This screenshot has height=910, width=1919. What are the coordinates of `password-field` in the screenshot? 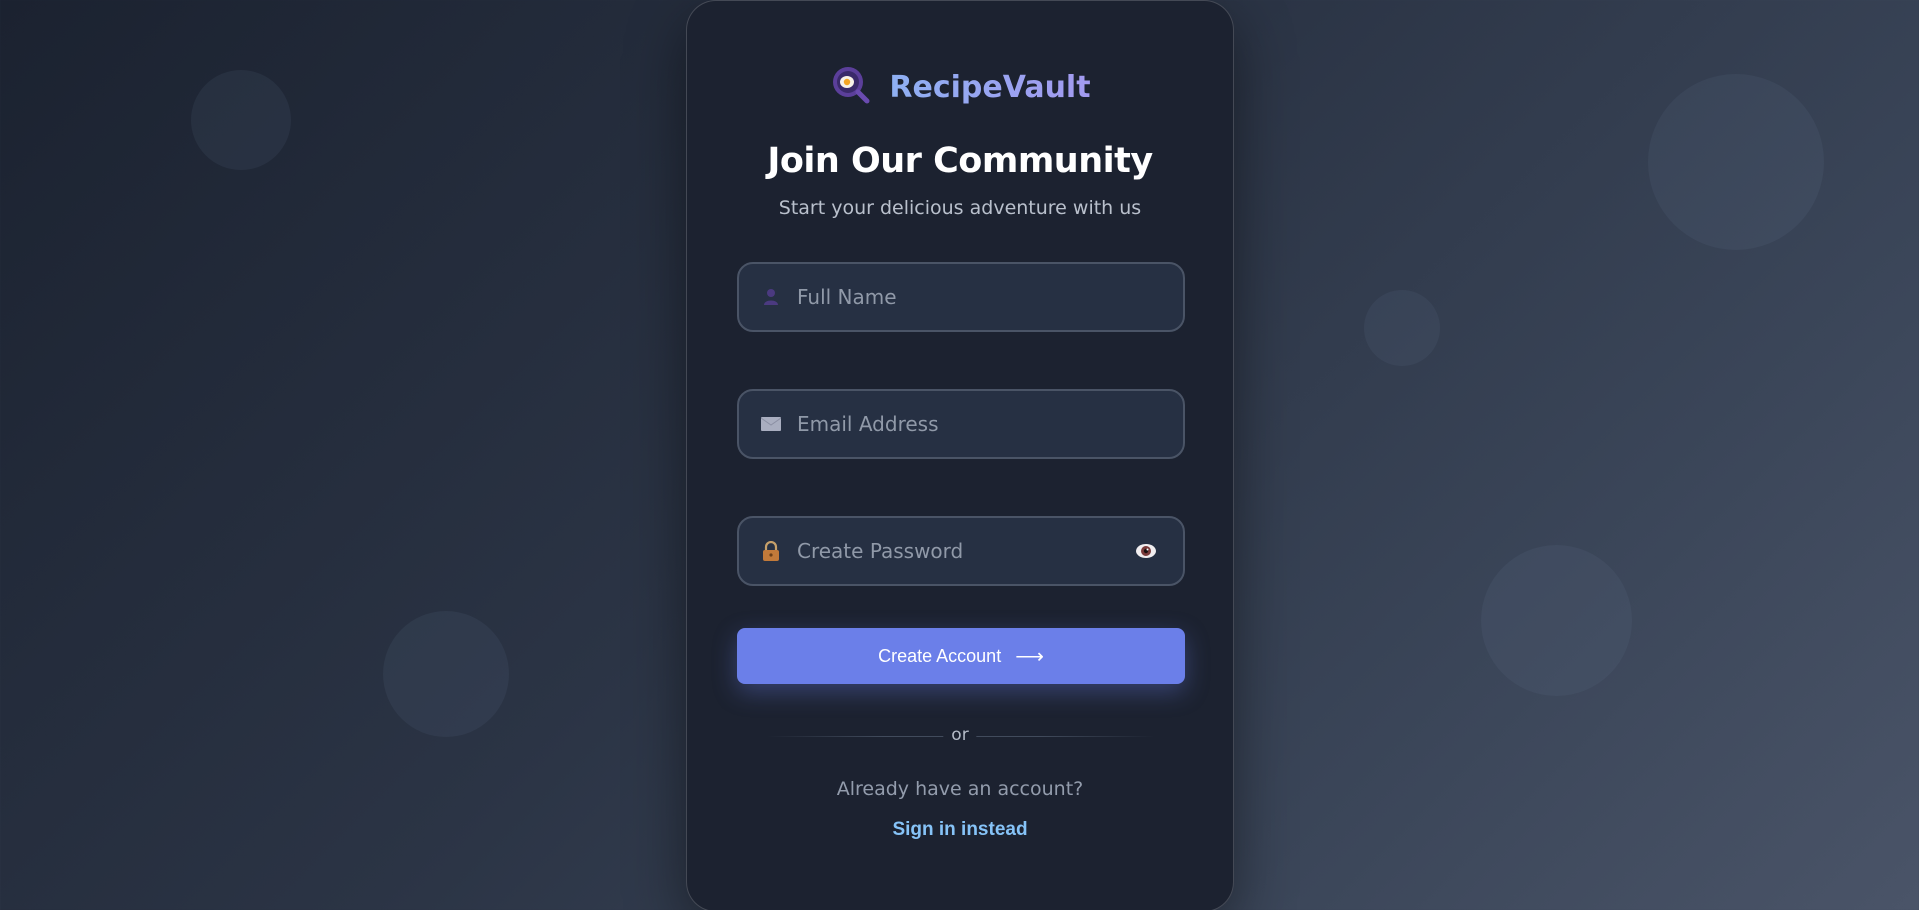 It's located at (961, 551).